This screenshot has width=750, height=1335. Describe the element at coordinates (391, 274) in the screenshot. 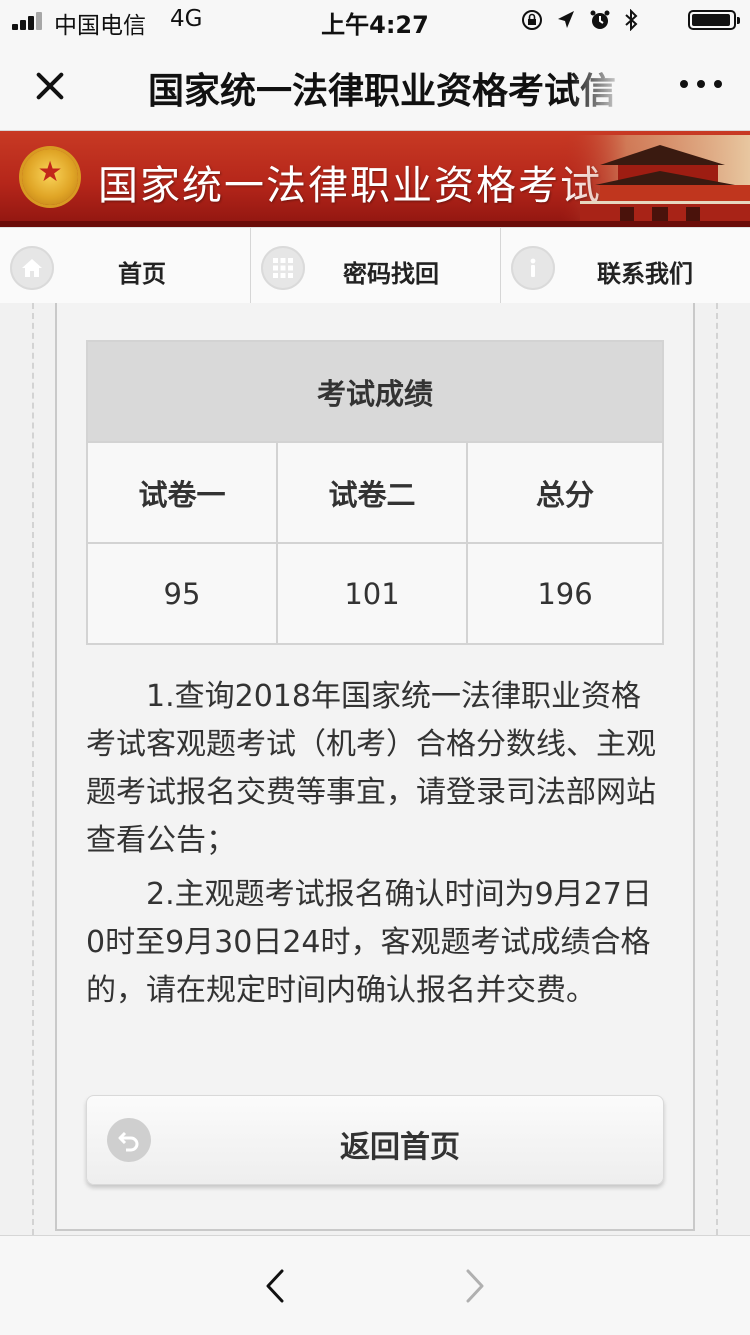

I see `menu-item-label: 密码找回` at that location.